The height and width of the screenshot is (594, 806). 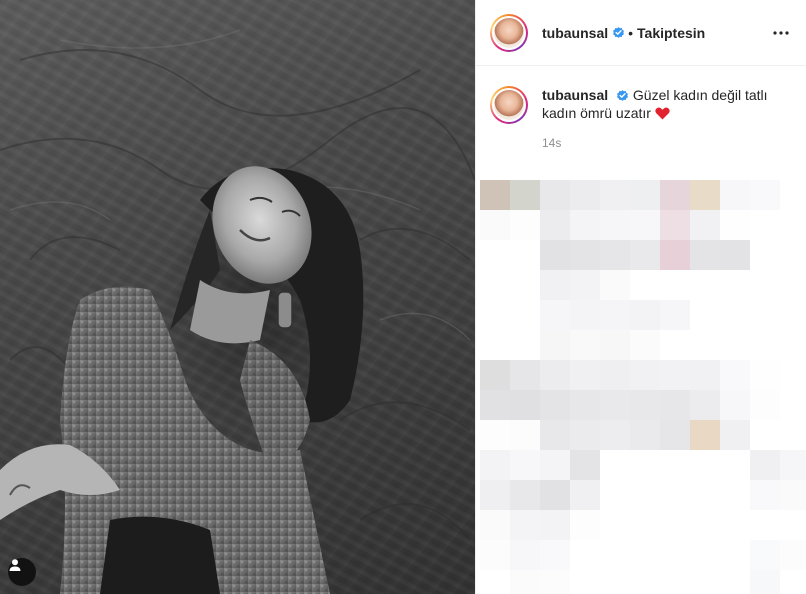 I want to click on user-tag-button, so click(x=22, y=572).